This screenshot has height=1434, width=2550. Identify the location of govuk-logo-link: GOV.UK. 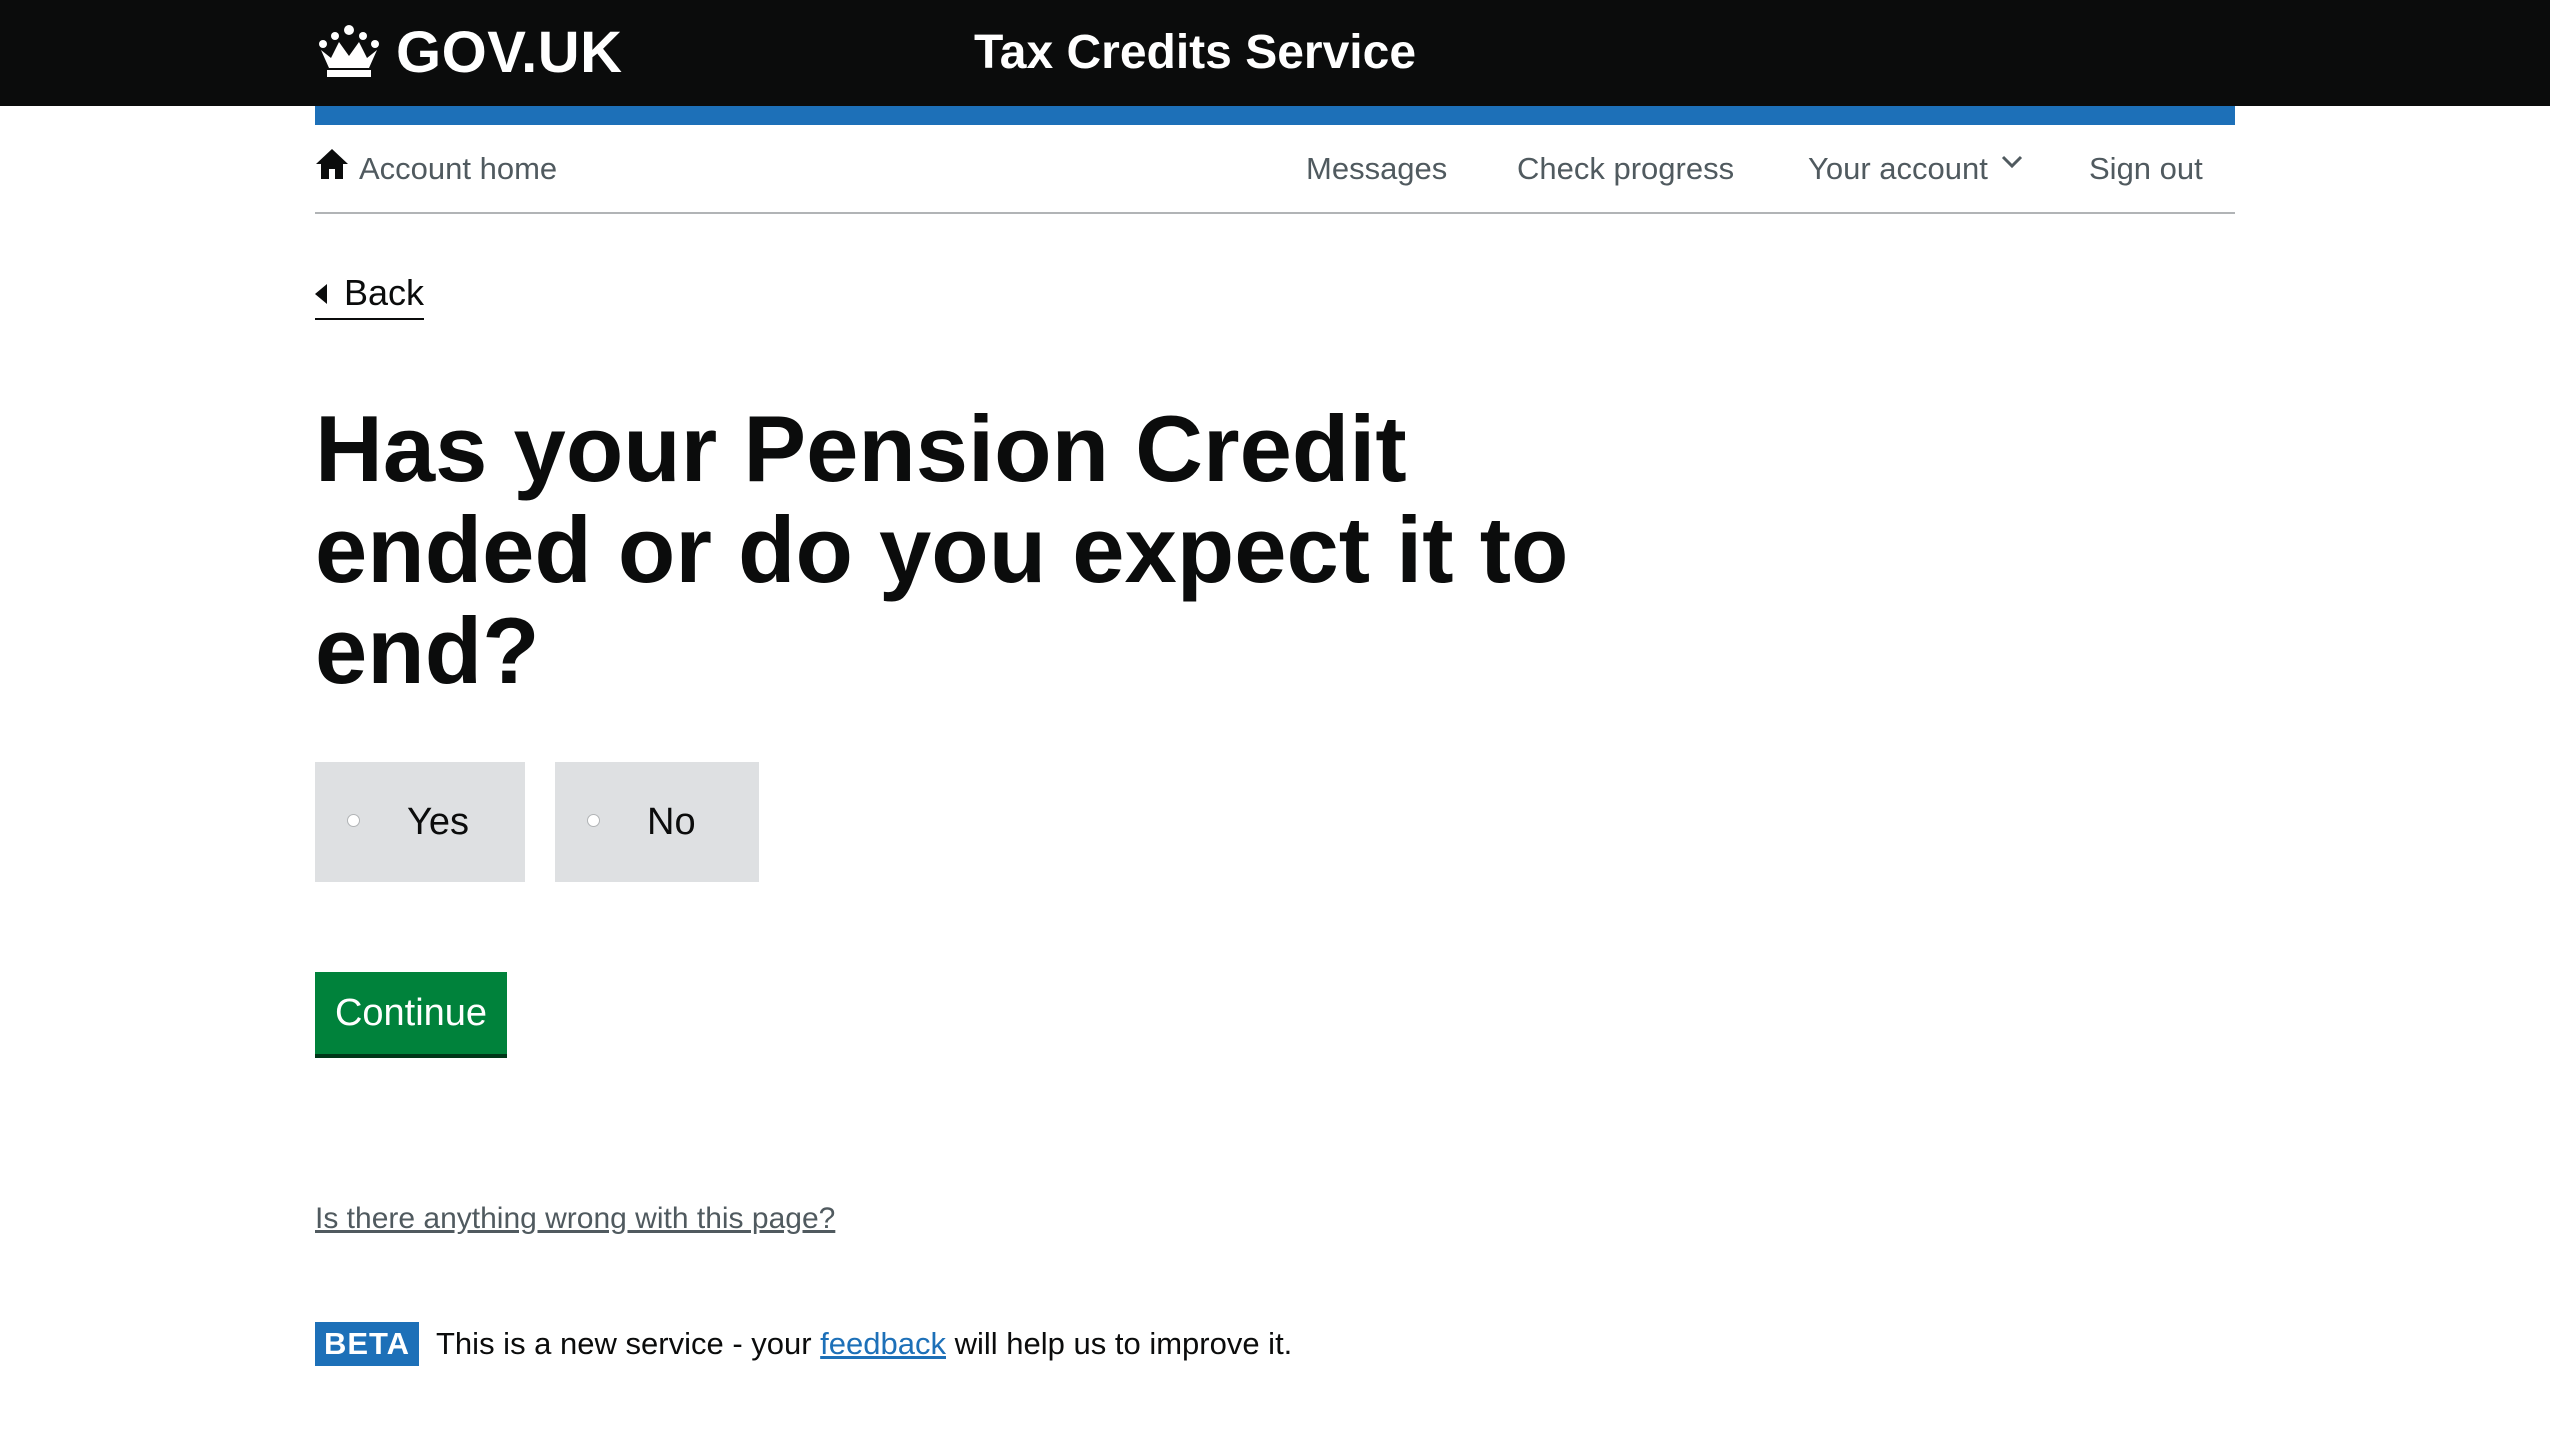
(509, 53).